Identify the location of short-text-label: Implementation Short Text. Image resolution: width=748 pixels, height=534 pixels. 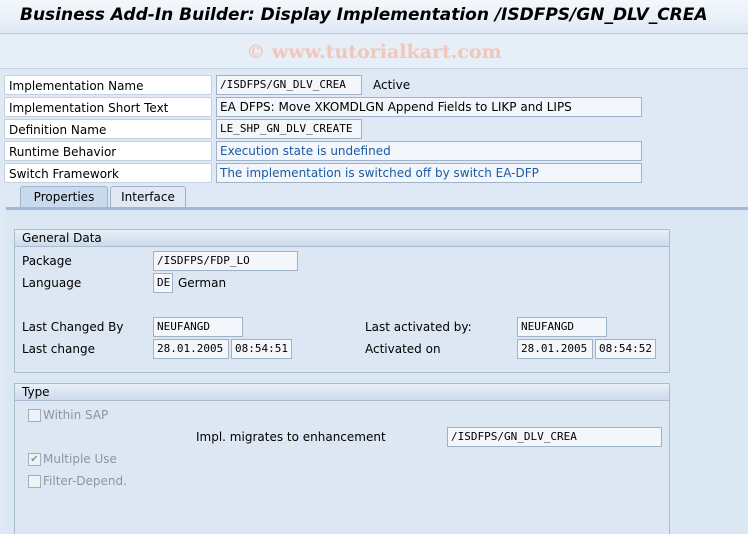
(108, 107).